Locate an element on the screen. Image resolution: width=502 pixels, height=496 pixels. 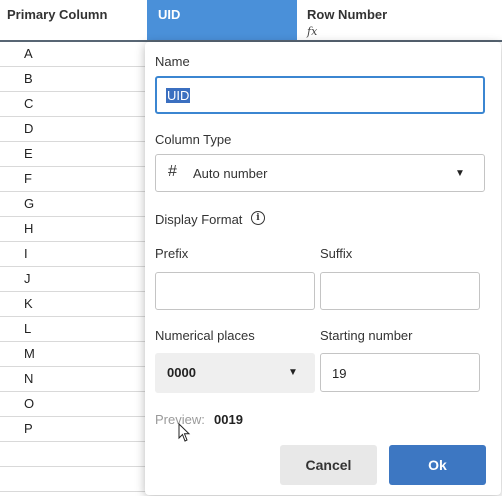
starting-number-value: 19 is located at coordinates (339, 373).